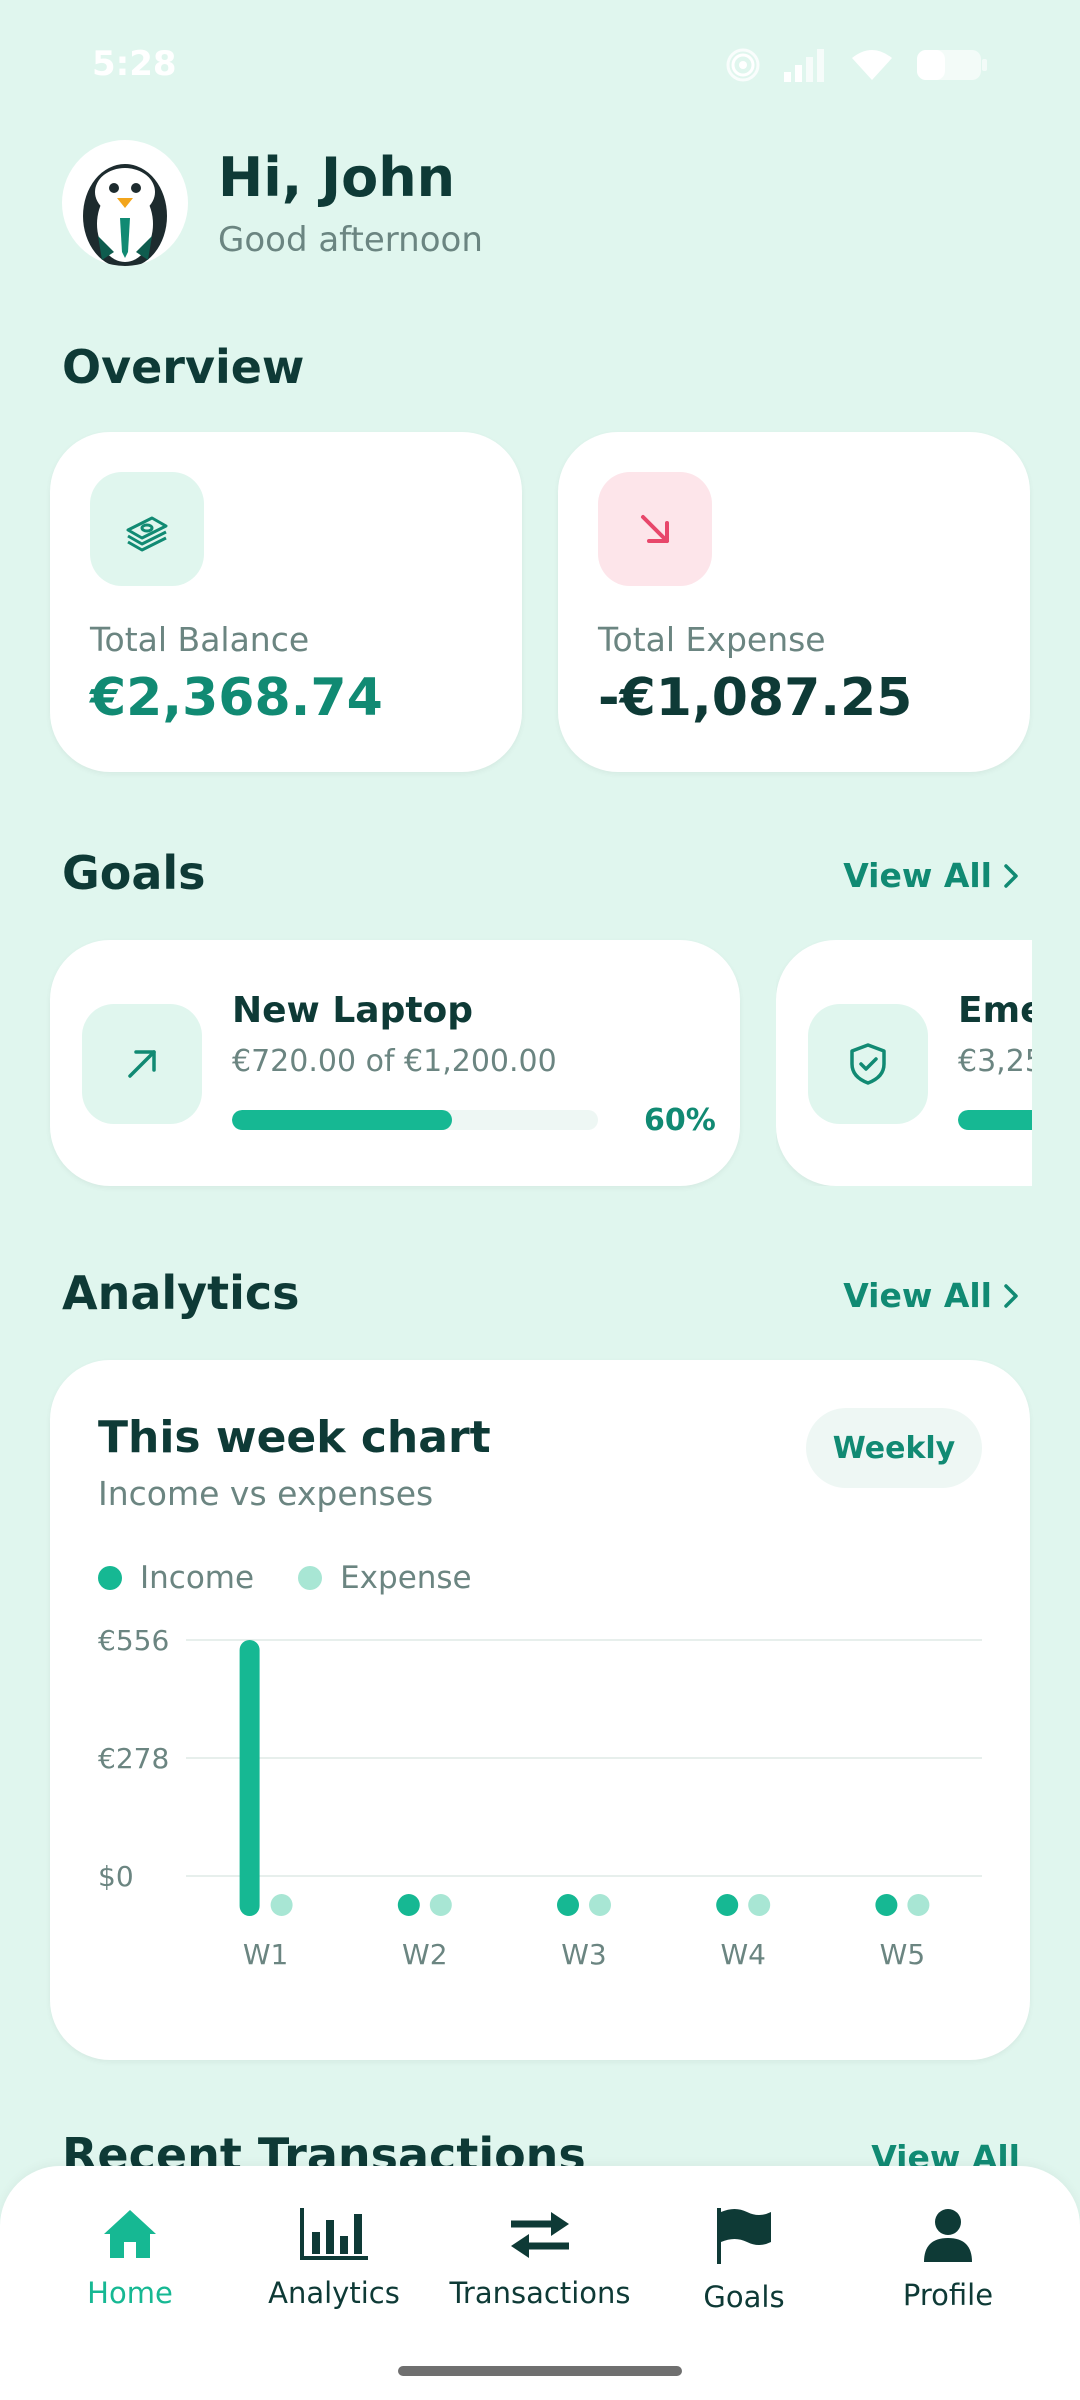 The height and width of the screenshot is (2400, 1080). What do you see at coordinates (236, 698) in the screenshot?
I see `total-balance-value: €2,368.74` at bounding box center [236, 698].